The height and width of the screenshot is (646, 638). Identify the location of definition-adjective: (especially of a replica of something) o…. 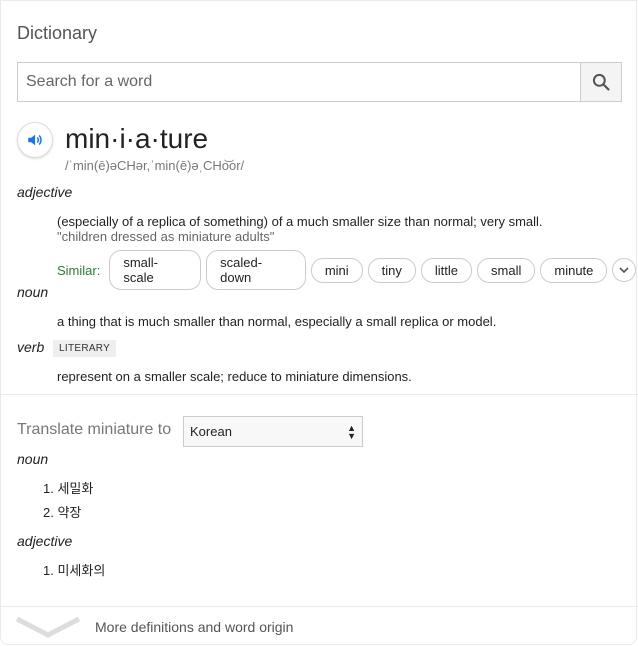
(300, 221).